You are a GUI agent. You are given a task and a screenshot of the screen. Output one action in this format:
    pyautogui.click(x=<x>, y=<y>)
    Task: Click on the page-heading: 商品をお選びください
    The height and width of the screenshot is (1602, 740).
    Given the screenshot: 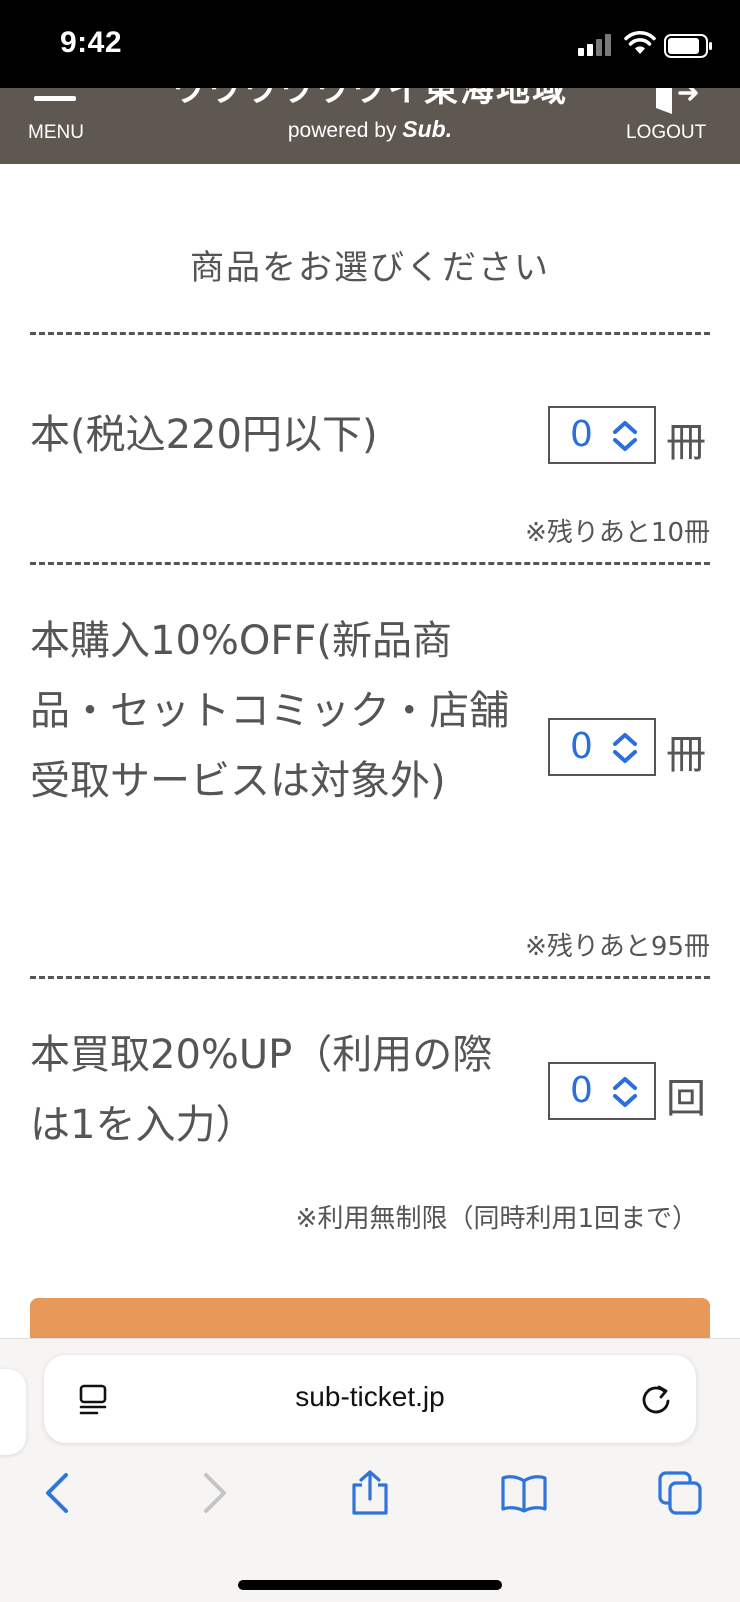 What is the action you would take?
    pyautogui.click(x=370, y=268)
    